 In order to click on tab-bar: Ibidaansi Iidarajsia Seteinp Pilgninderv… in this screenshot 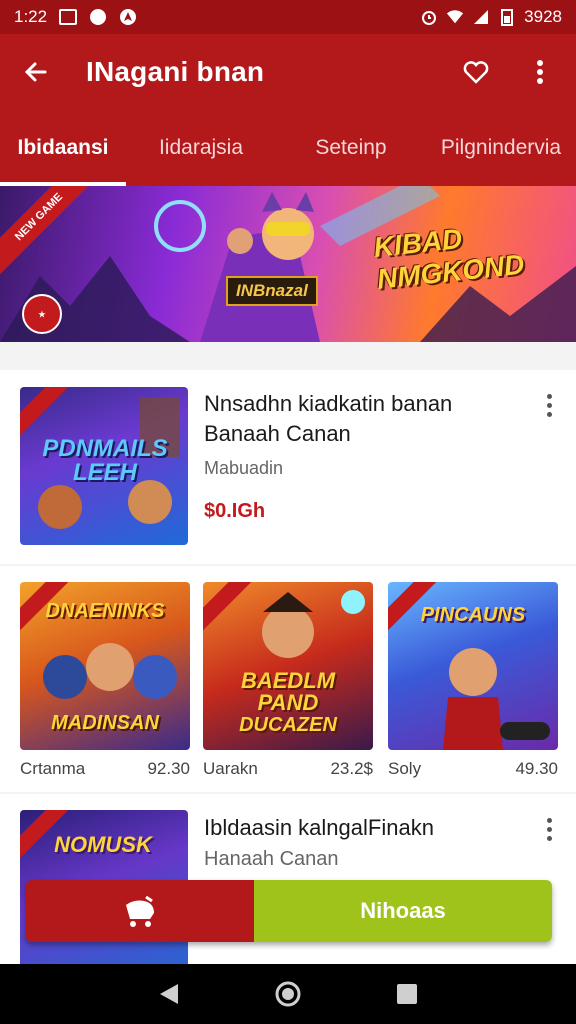, I will do `click(288, 148)`.